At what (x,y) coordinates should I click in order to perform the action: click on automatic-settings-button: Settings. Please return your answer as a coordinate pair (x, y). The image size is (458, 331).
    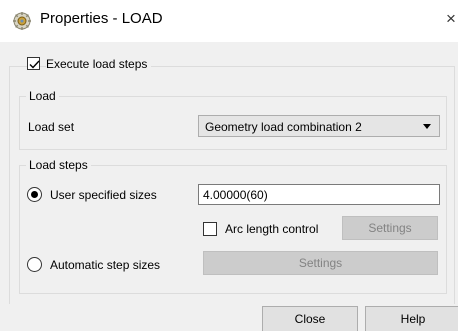
    Looking at the image, I should click on (320, 263).